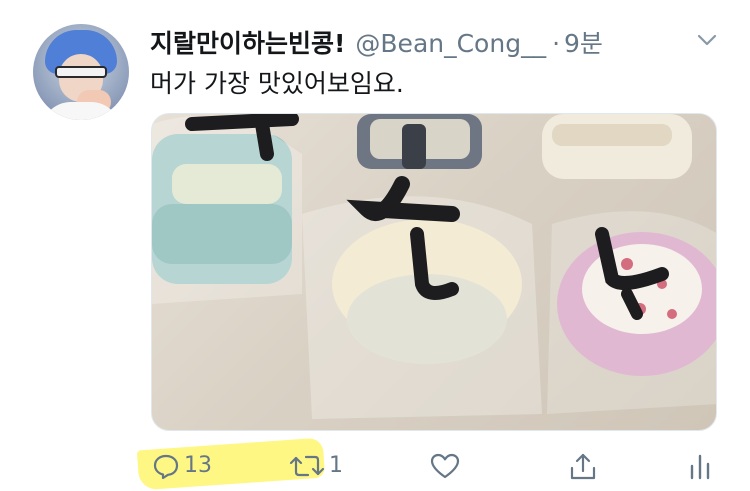  I want to click on chevron-down-icon, so click(707, 40).